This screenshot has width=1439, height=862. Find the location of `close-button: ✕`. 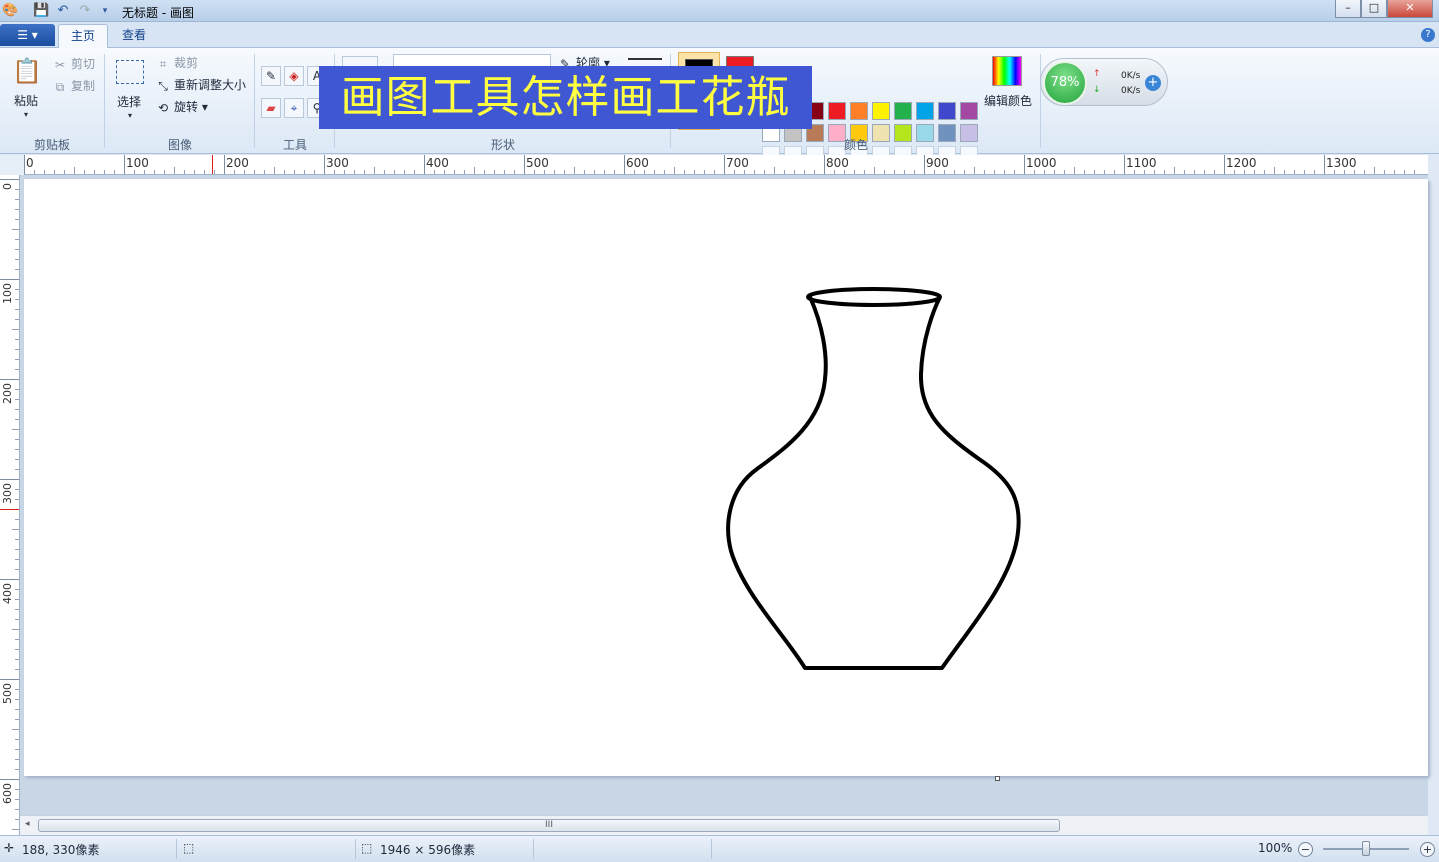

close-button: ✕ is located at coordinates (1410, 9).